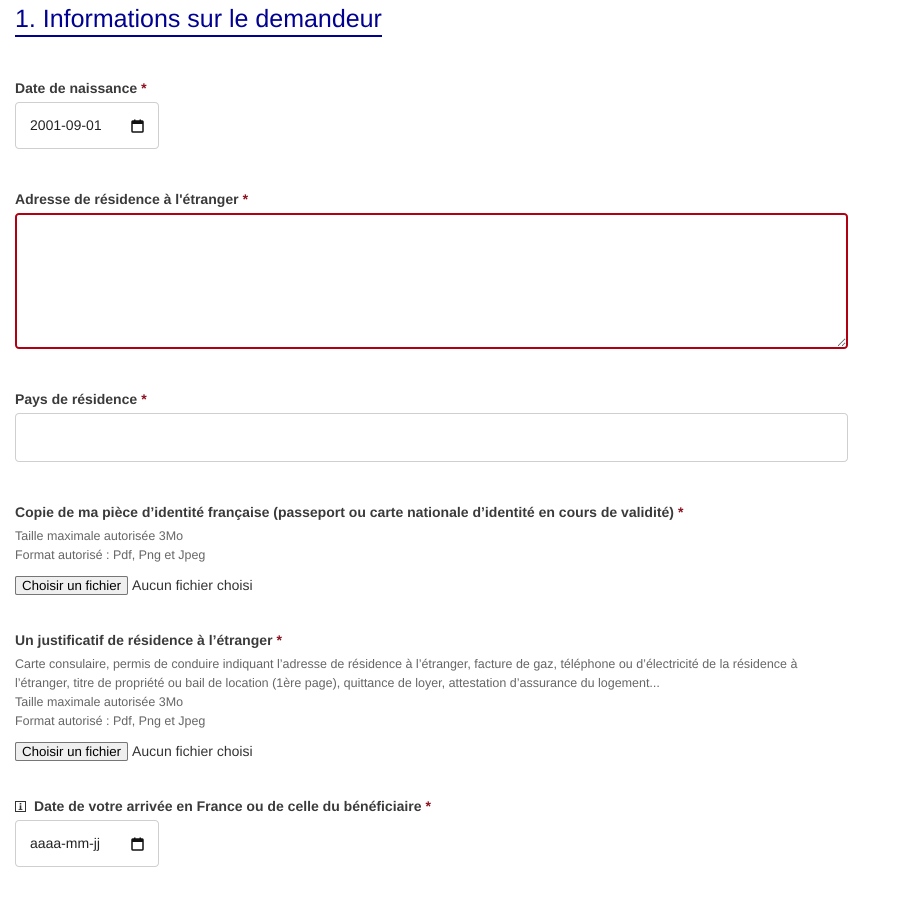 The height and width of the screenshot is (902, 911). I want to click on field-label: Pays de résidence, so click(76, 399).